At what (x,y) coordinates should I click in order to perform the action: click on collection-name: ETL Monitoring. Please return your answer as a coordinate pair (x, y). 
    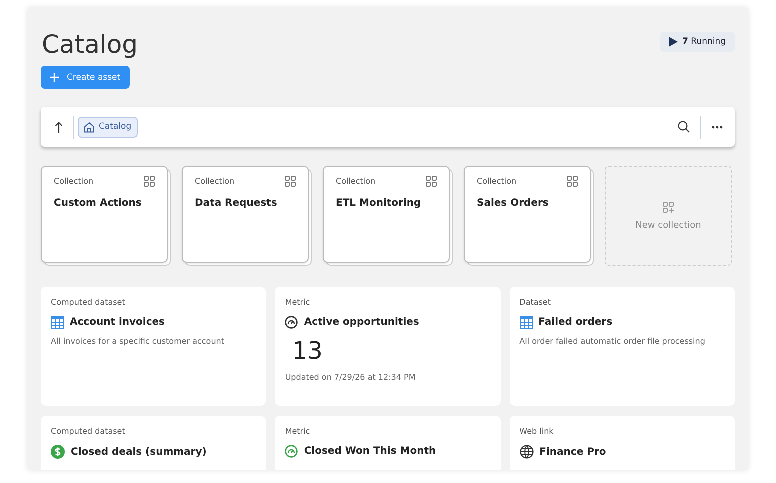
    Looking at the image, I should click on (379, 203).